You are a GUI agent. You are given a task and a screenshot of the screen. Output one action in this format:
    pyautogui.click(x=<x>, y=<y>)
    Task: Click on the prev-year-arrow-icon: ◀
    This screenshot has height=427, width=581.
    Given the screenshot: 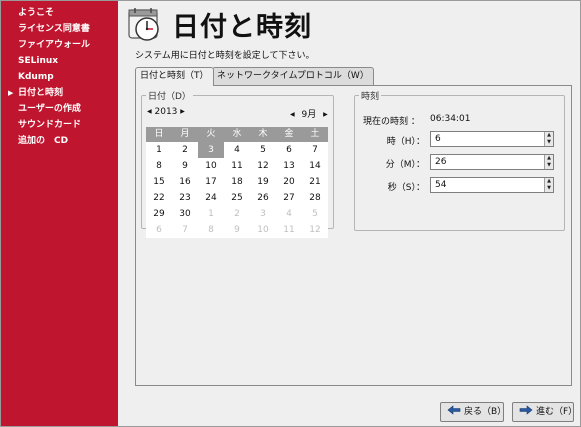 What is the action you would take?
    pyautogui.click(x=149, y=111)
    